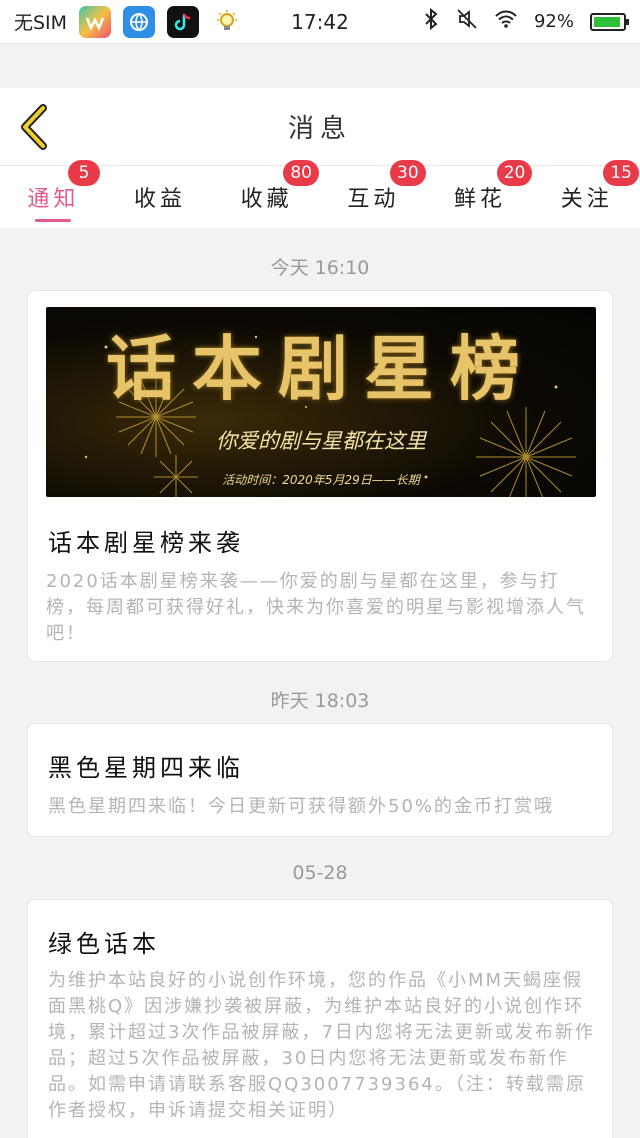  I want to click on tab-following: 关注 15, so click(586, 194).